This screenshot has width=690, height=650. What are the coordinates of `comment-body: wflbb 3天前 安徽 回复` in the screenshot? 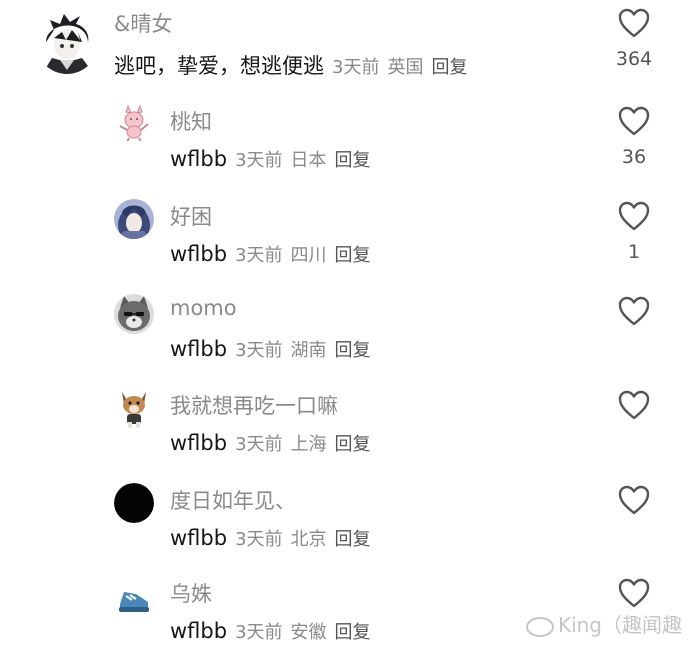 It's located at (274, 631).